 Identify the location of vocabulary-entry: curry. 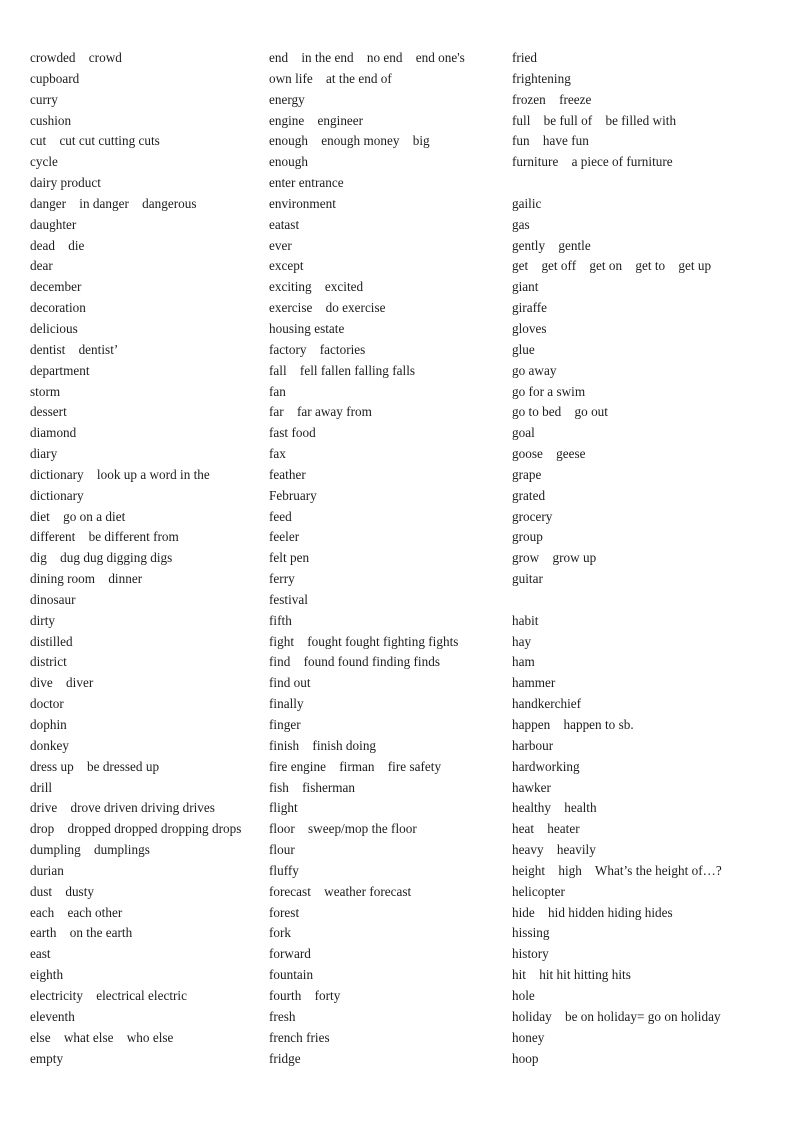
(44, 99).